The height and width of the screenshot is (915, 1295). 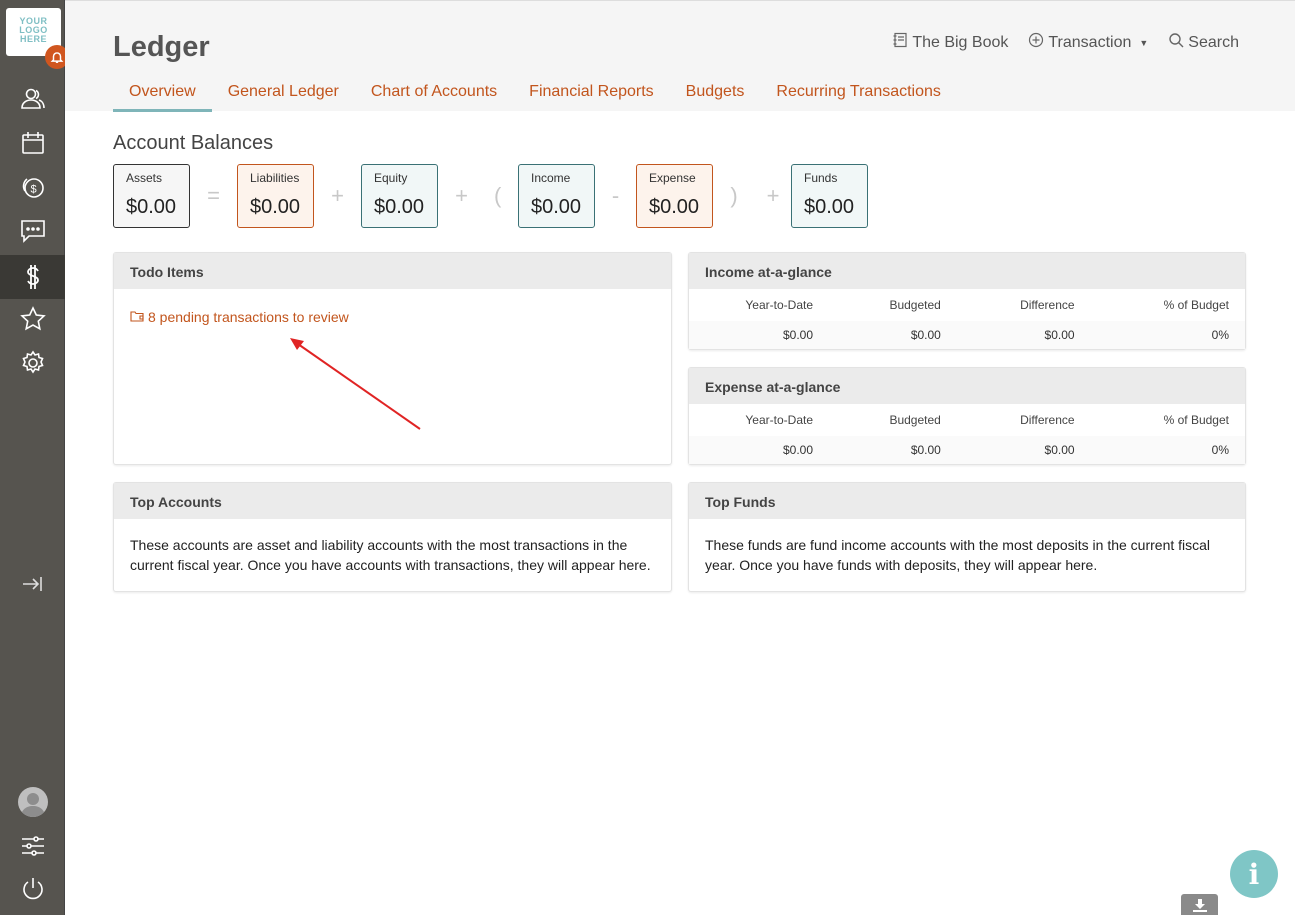 What do you see at coordinates (967, 501) in the screenshot?
I see `top-funds-title: Top Funds` at bounding box center [967, 501].